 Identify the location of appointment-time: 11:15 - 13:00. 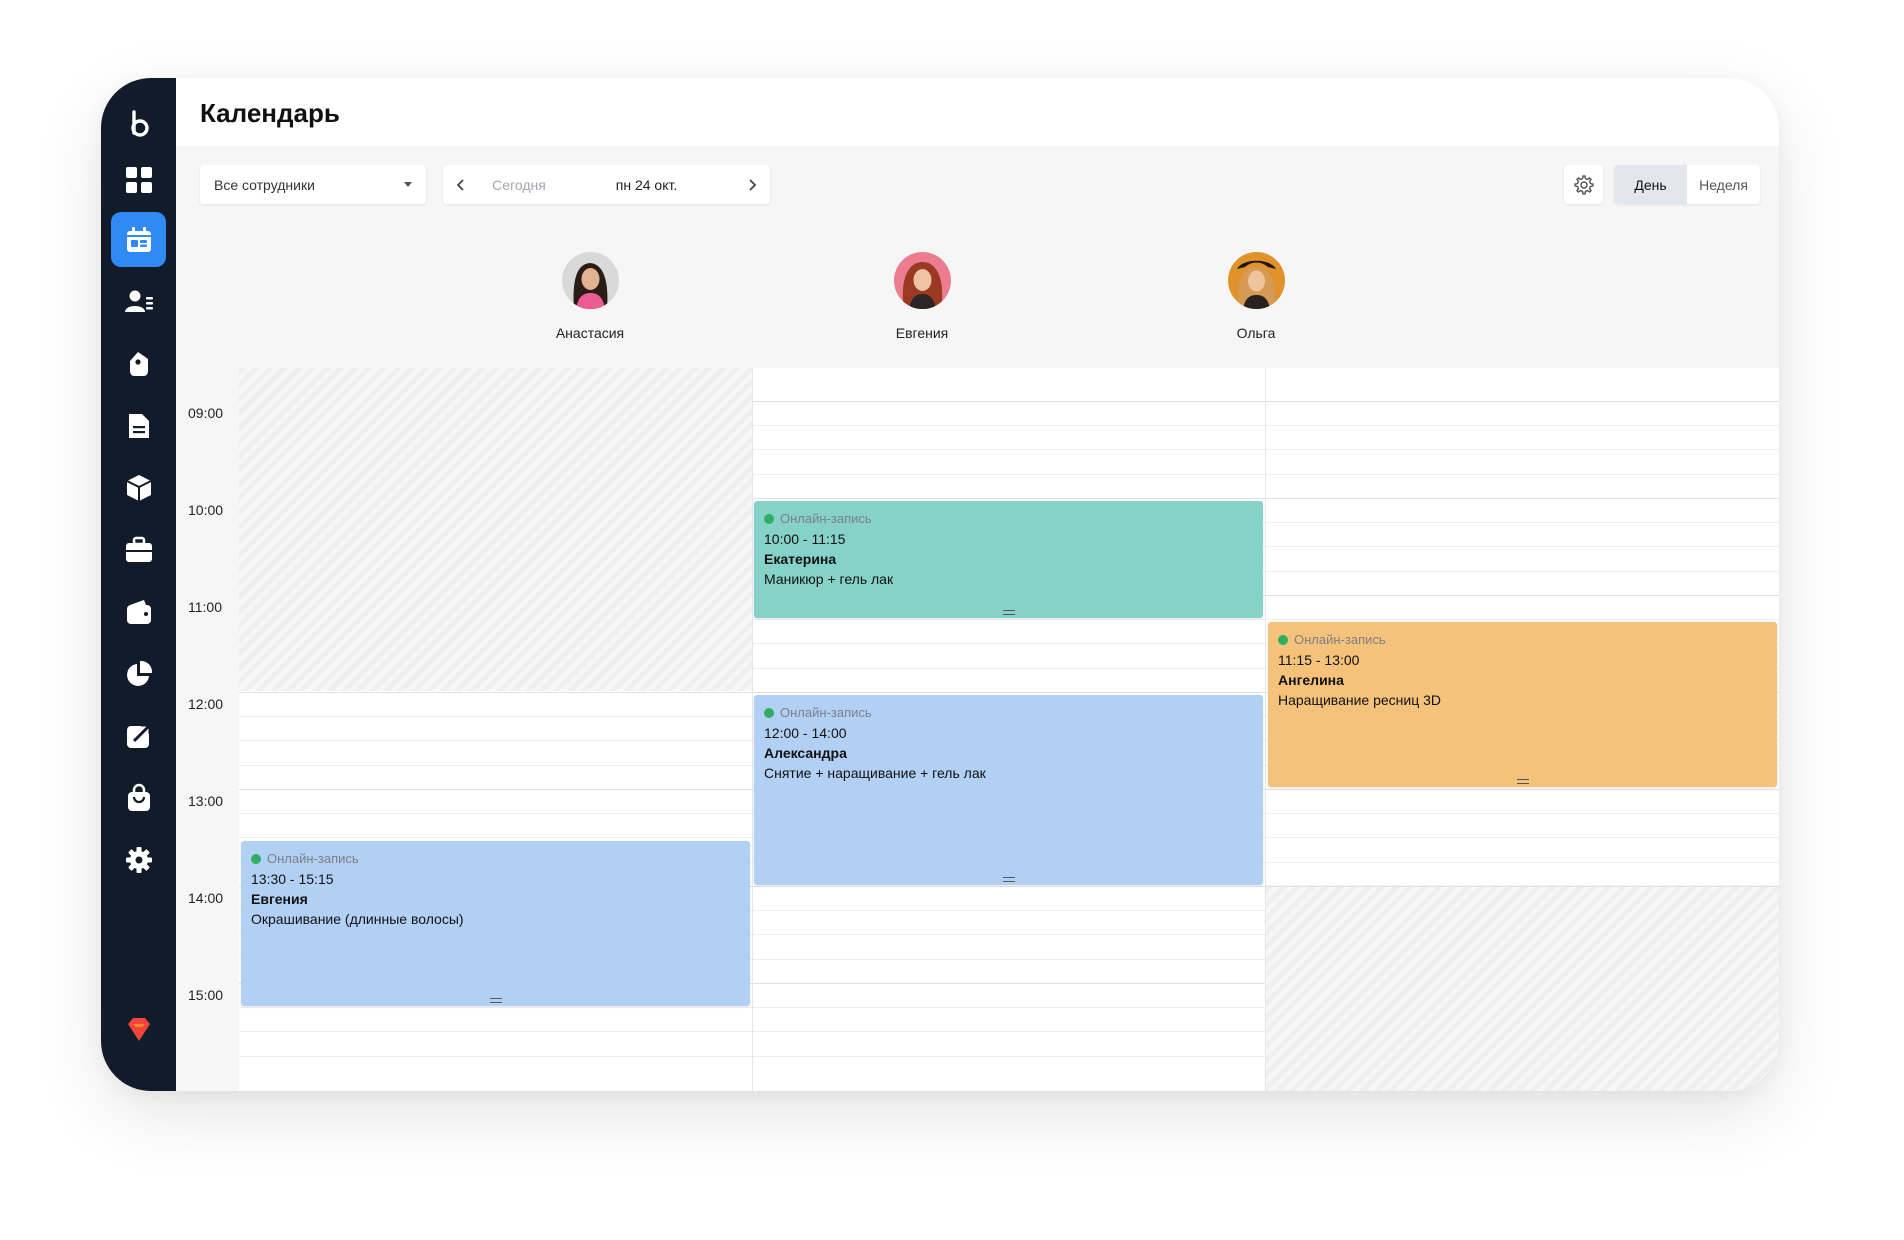
(1319, 660).